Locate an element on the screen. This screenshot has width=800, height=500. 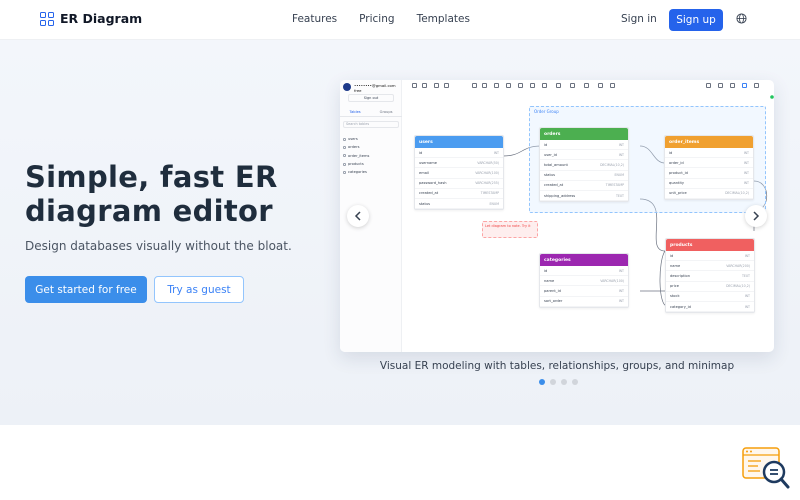
table-row: email VARCHAR(100) is located at coordinates (459, 173).